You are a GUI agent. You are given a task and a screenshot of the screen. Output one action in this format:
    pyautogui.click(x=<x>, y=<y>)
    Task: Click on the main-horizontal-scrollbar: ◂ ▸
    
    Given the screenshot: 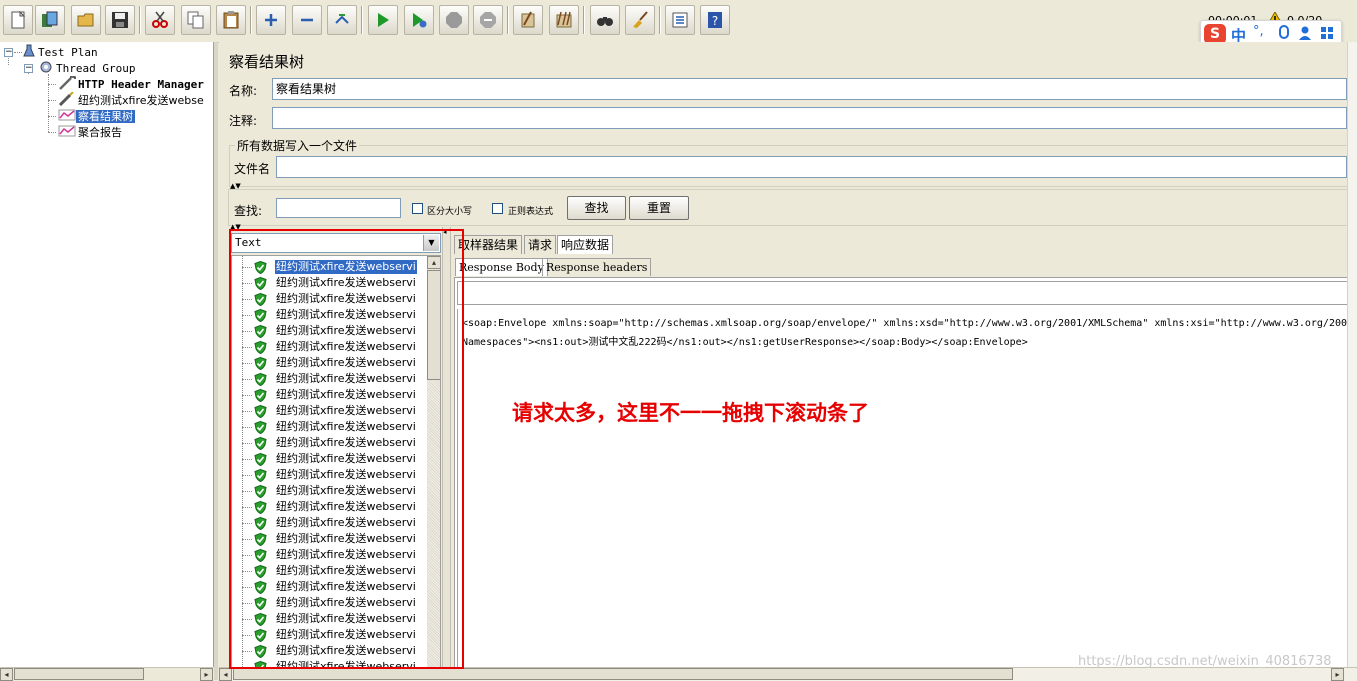 What is the action you would take?
    pyautogui.click(x=788, y=674)
    